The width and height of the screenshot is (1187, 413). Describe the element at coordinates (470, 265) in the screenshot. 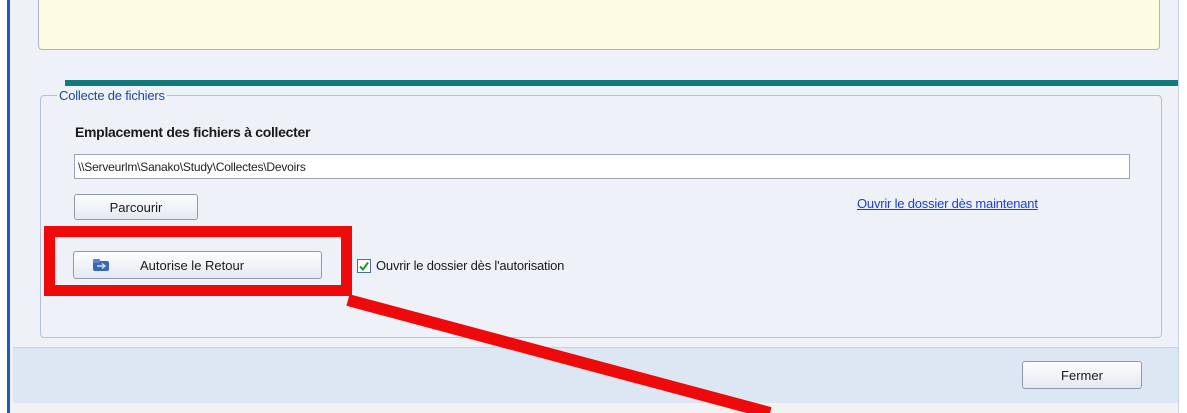

I see `open-on-authorize-label: Ouvrir le dossier dès l'autorisation` at that location.